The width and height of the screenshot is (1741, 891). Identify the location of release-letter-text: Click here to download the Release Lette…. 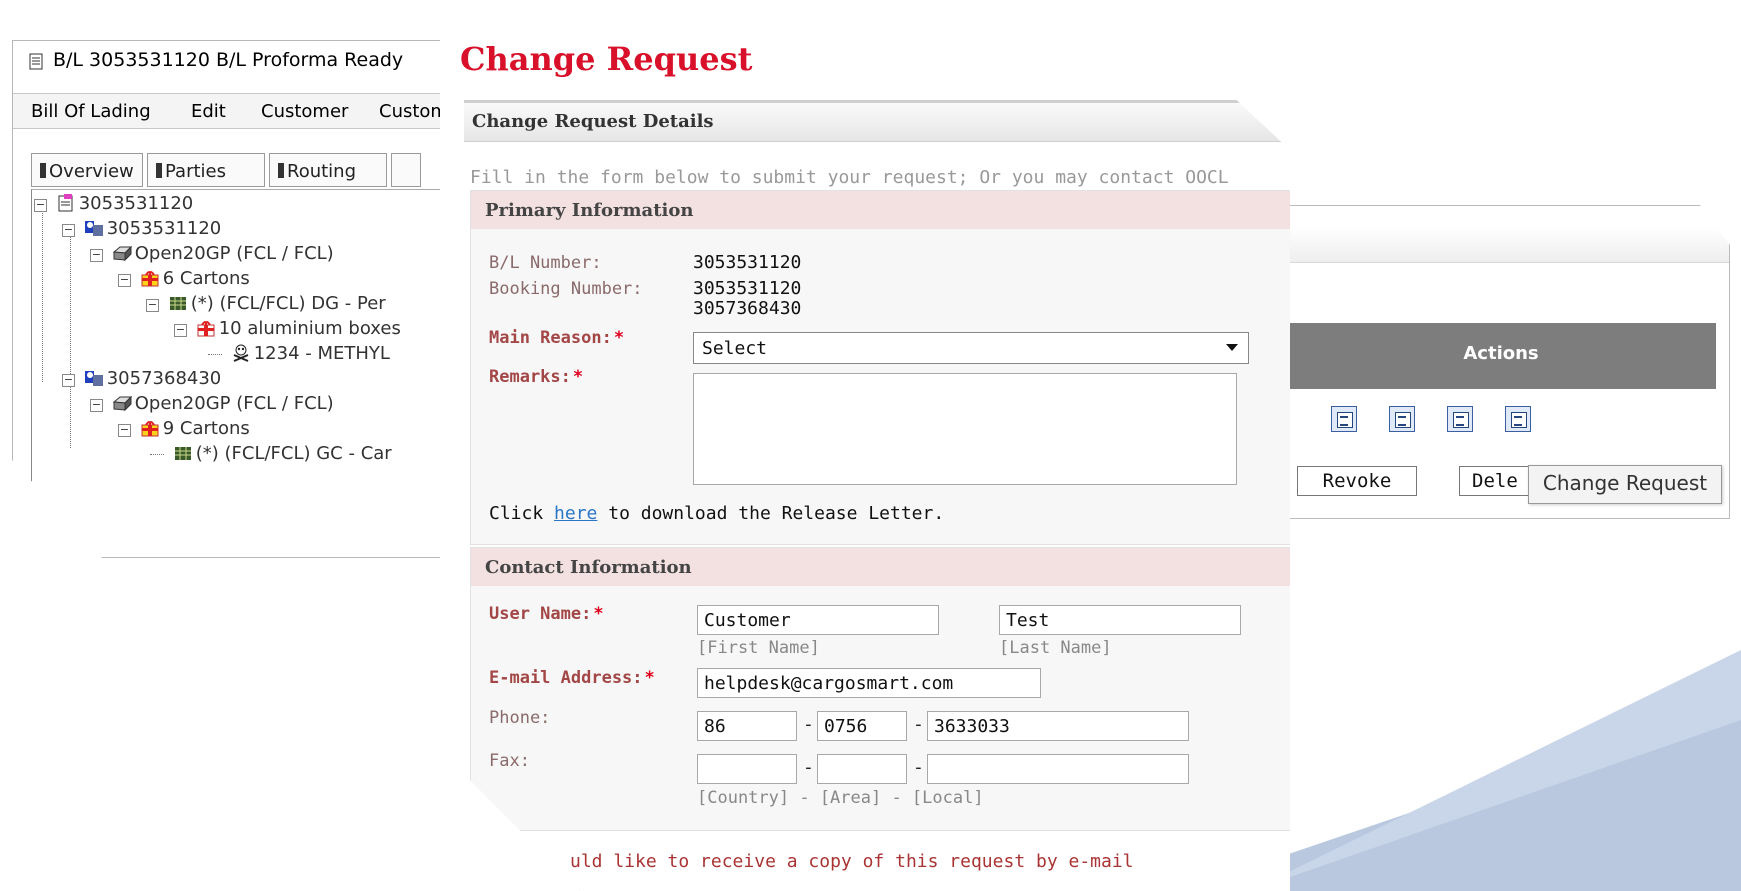
(717, 513).